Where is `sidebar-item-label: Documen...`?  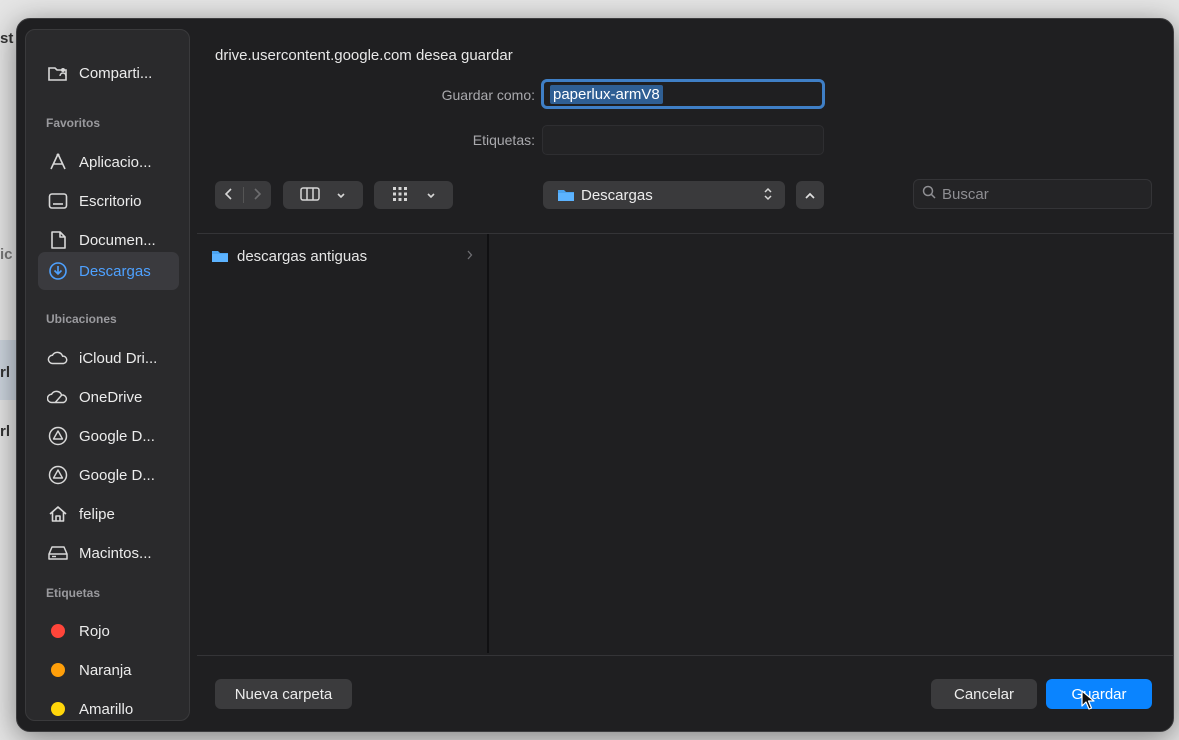 sidebar-item-label: Documen... is located at coordinates (117, 240).